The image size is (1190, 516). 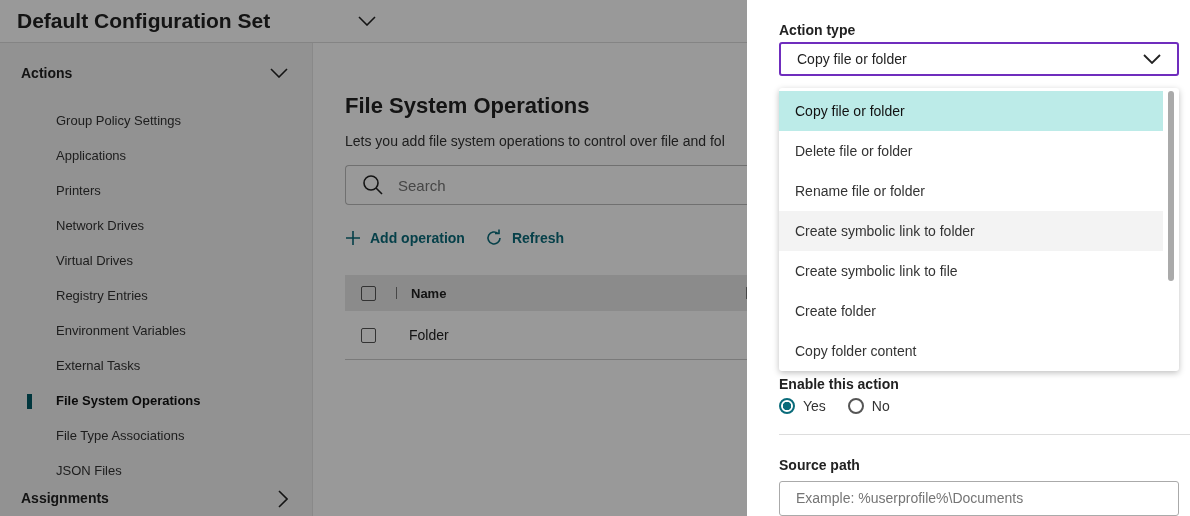 I want to click on sidebar-item: Network Drives, so click(x=156, y=225).